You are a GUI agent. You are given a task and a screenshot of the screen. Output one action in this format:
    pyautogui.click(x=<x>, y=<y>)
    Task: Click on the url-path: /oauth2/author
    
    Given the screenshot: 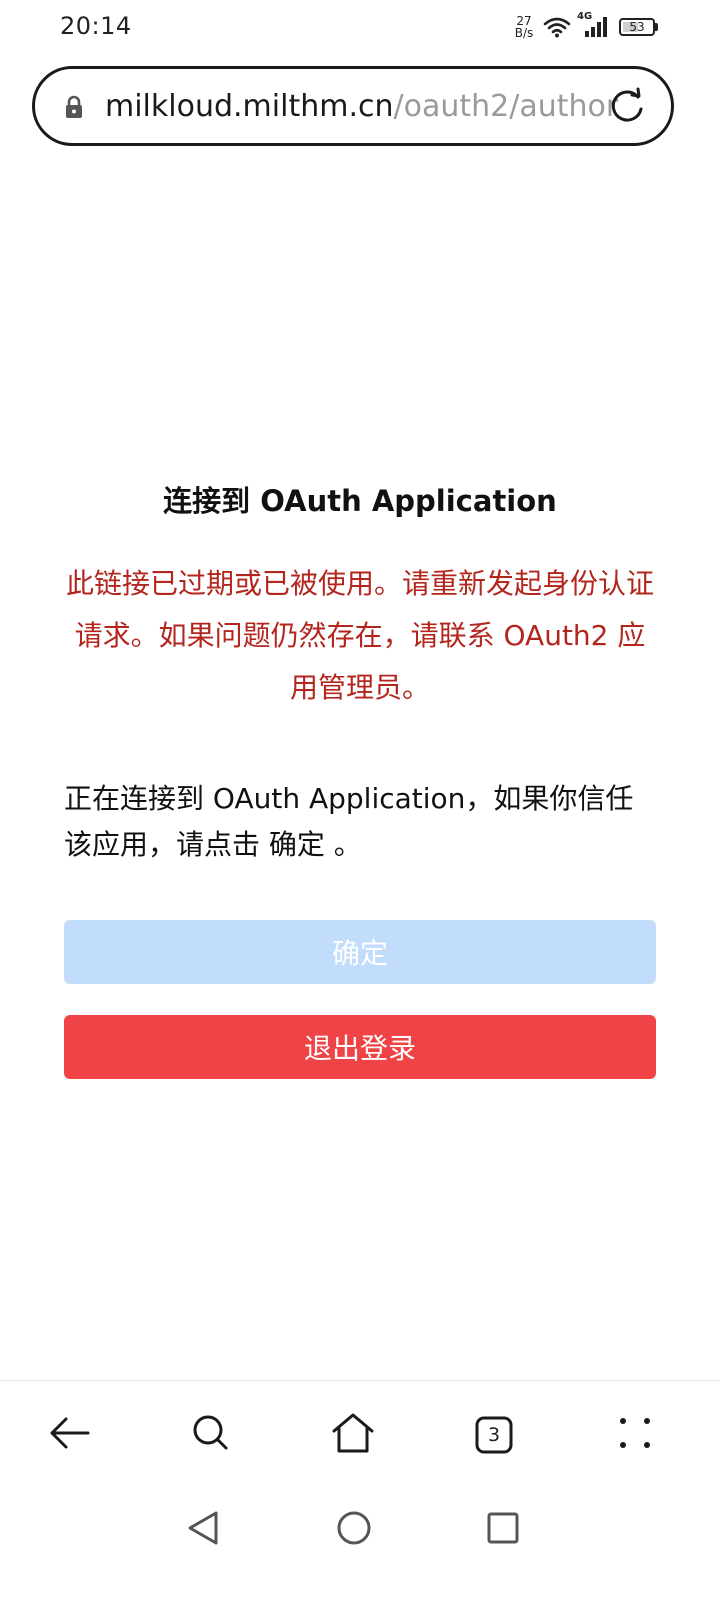 What is the action you would take?
    pyautogui.click(x=506, y=106)
    